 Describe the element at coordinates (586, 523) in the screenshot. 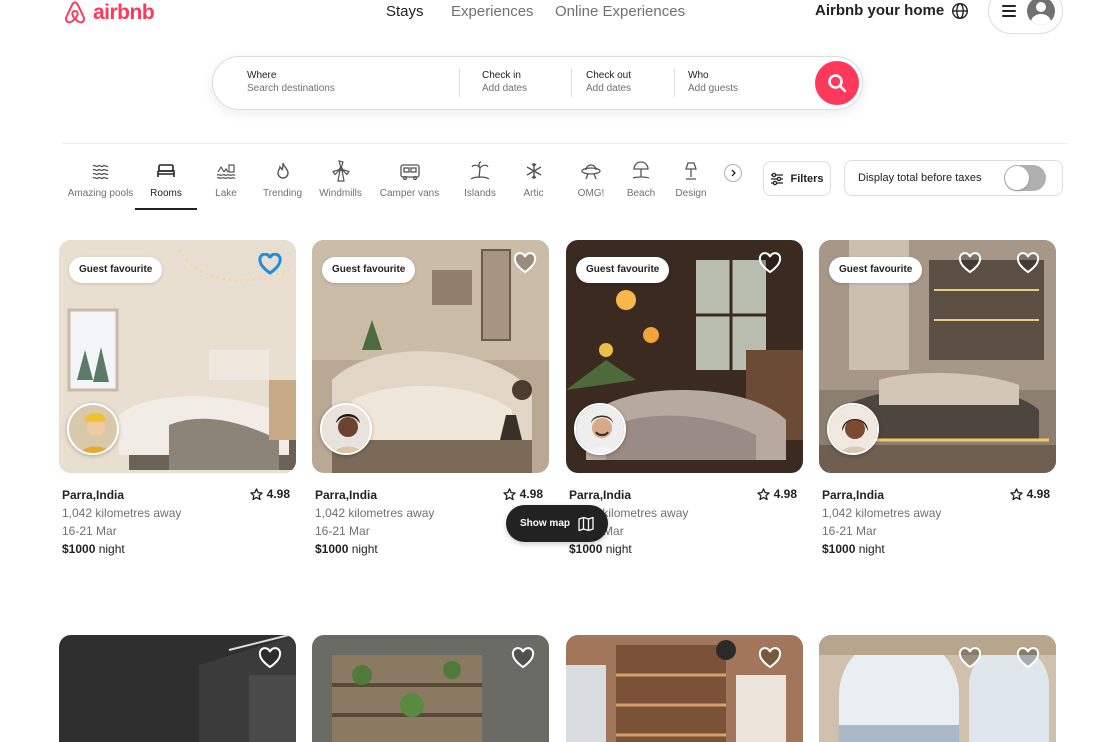

I see `map-icon` at that location.